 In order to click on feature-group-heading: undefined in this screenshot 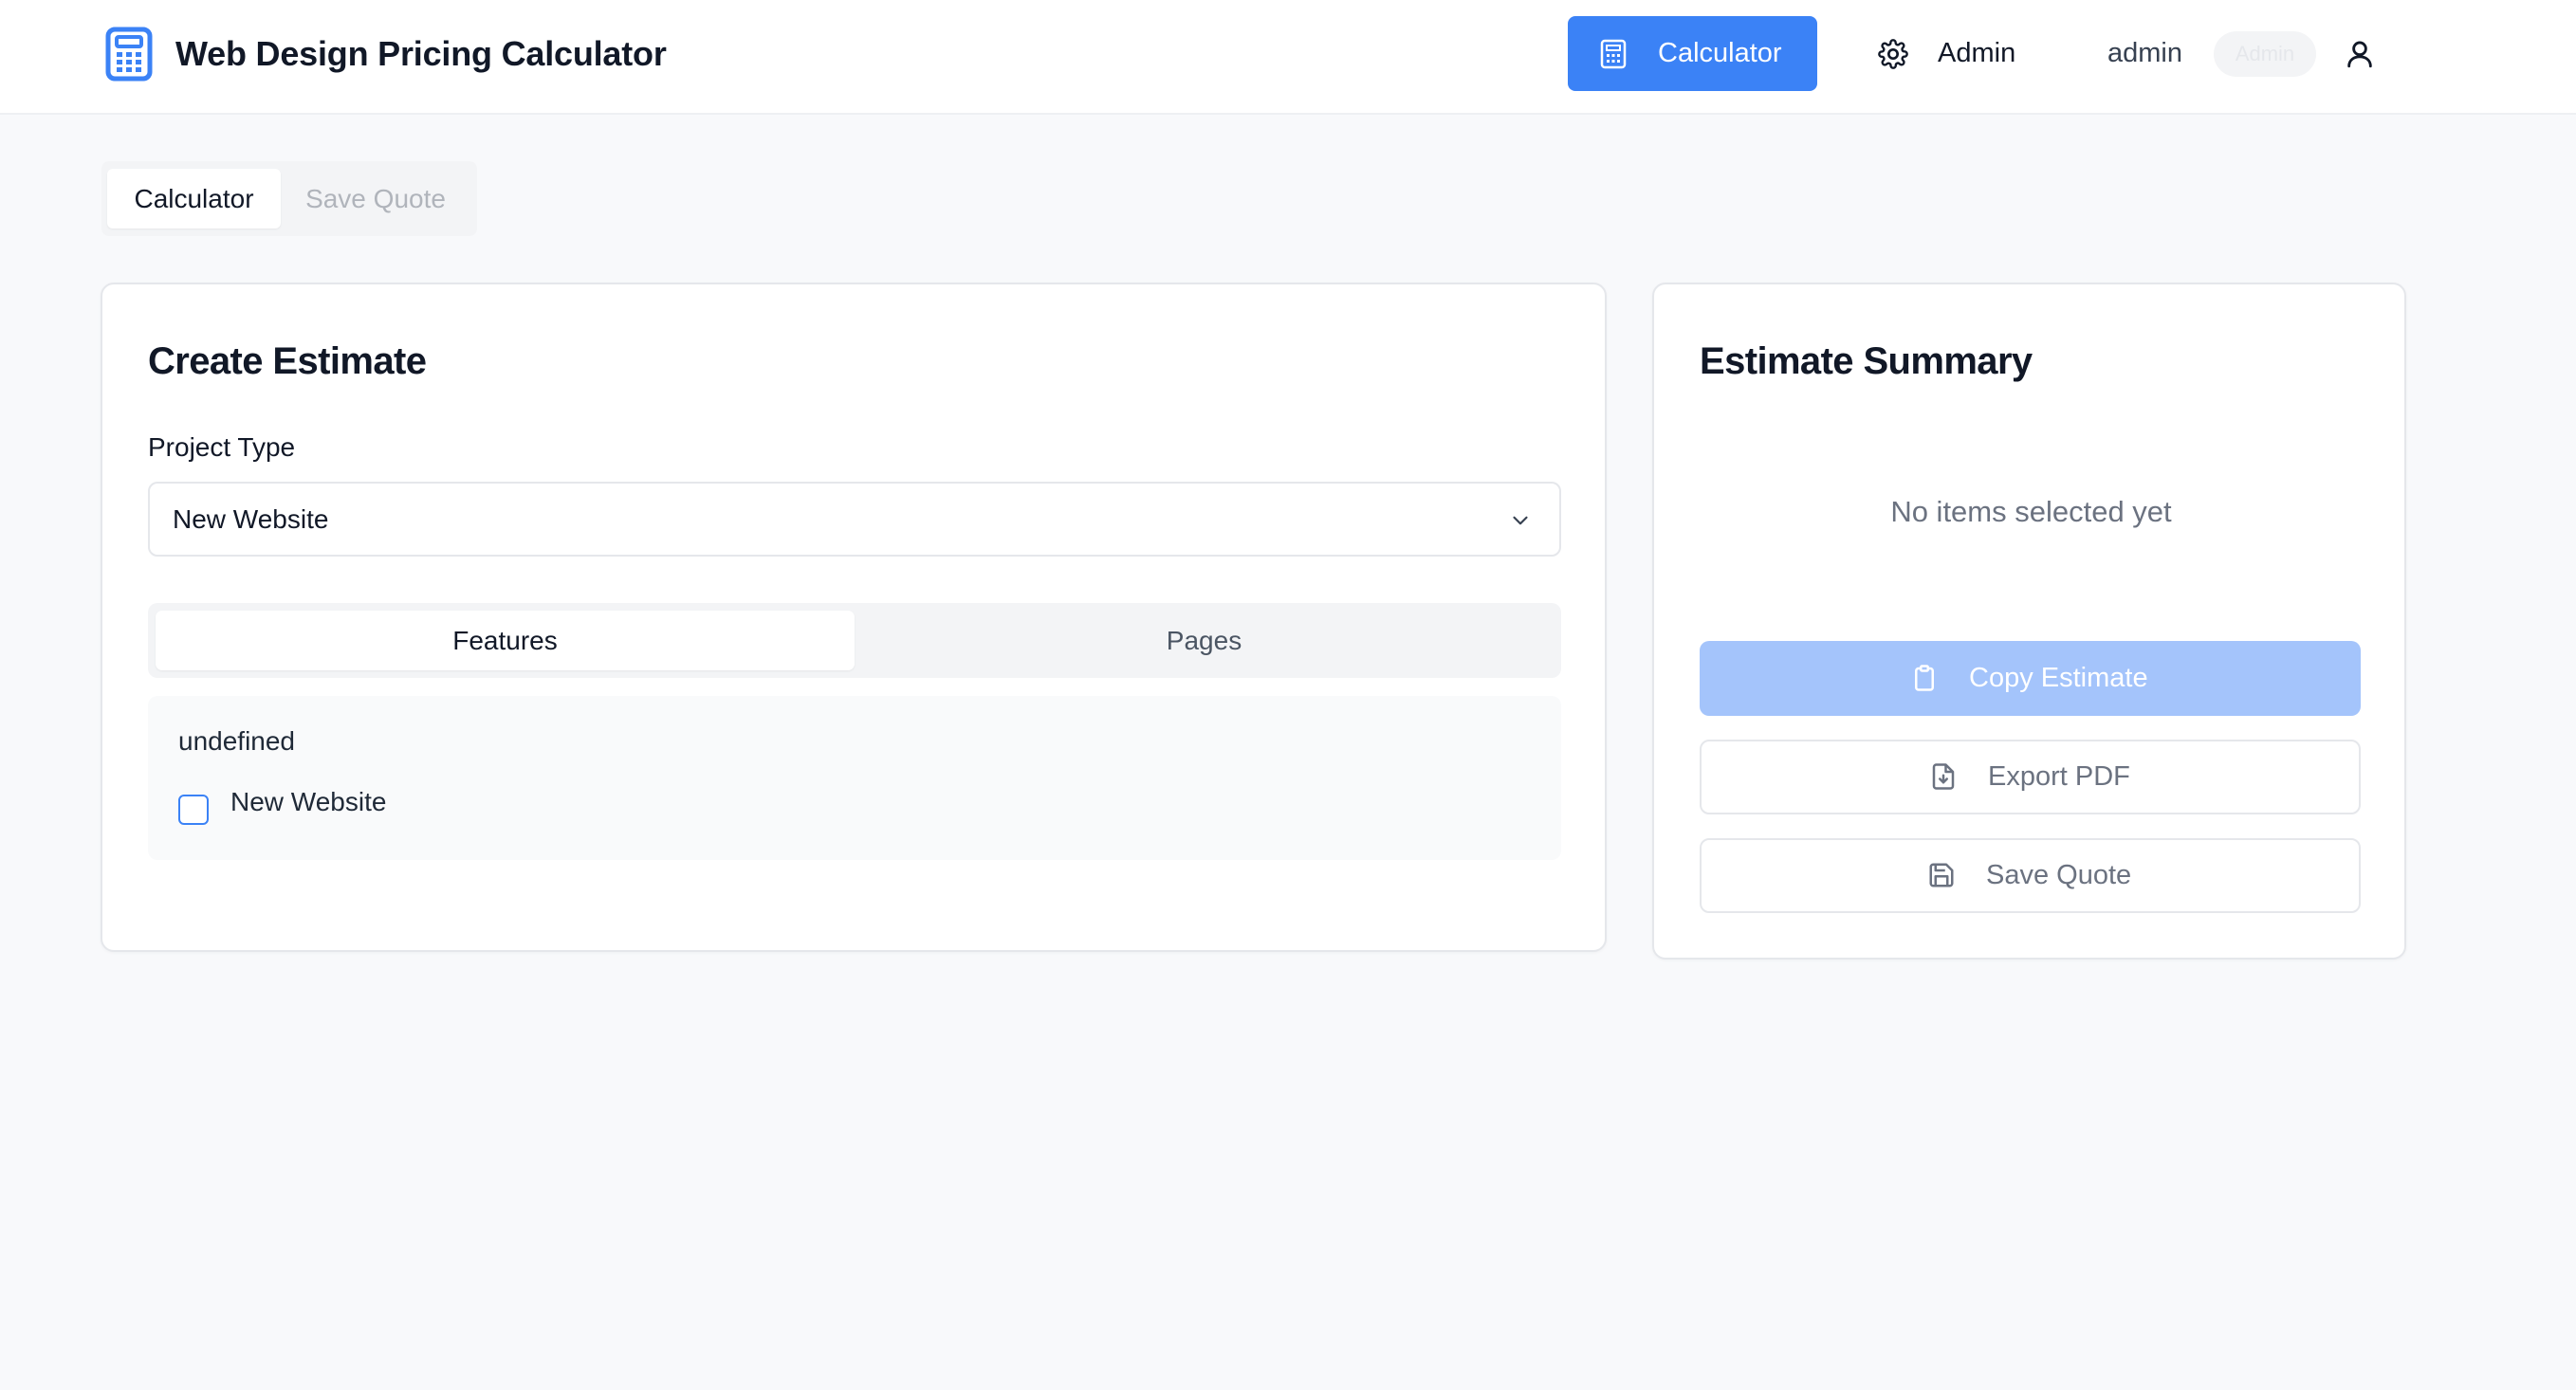, I will do `click(237, 741)`.